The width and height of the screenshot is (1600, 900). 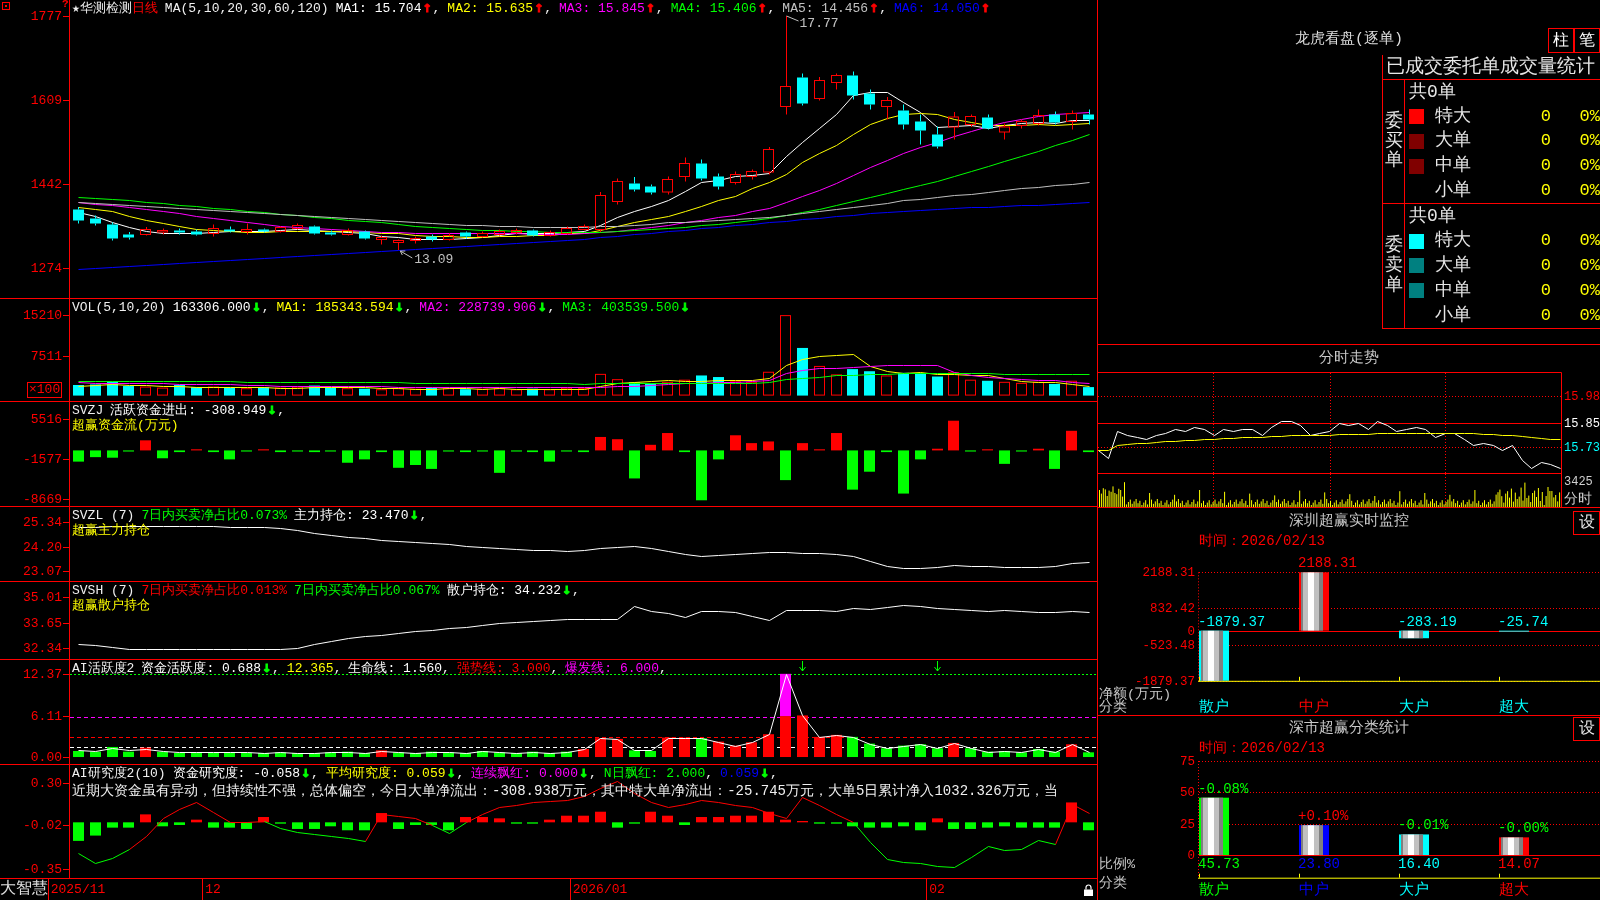 What do you see at coordinates (42, 597) in the screenshot?
I see `axis-tick-label: 35.01` at bounding box center [42, 597].